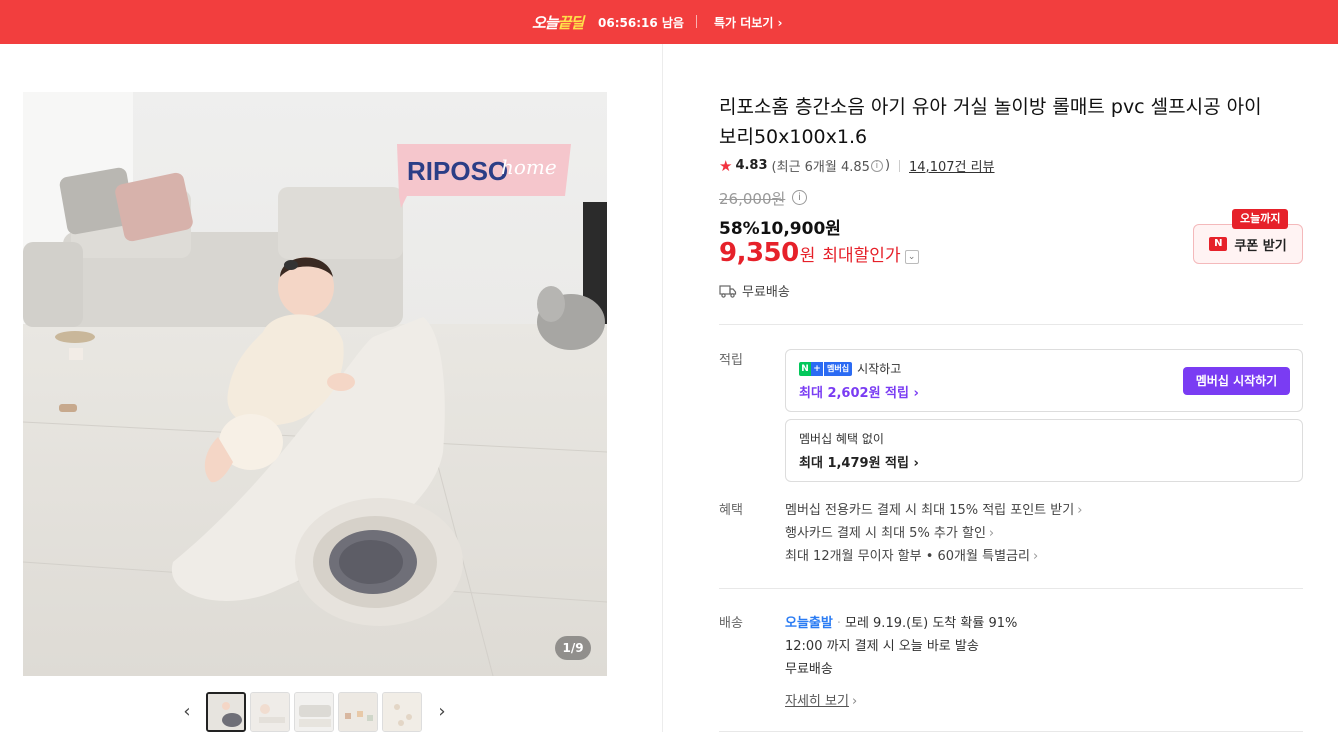 The height and width of the screenshot is (732, 1338). Describe the element at coordinates (752, 199) in the screenshot. I see `original-price: 26,000원` at that location.